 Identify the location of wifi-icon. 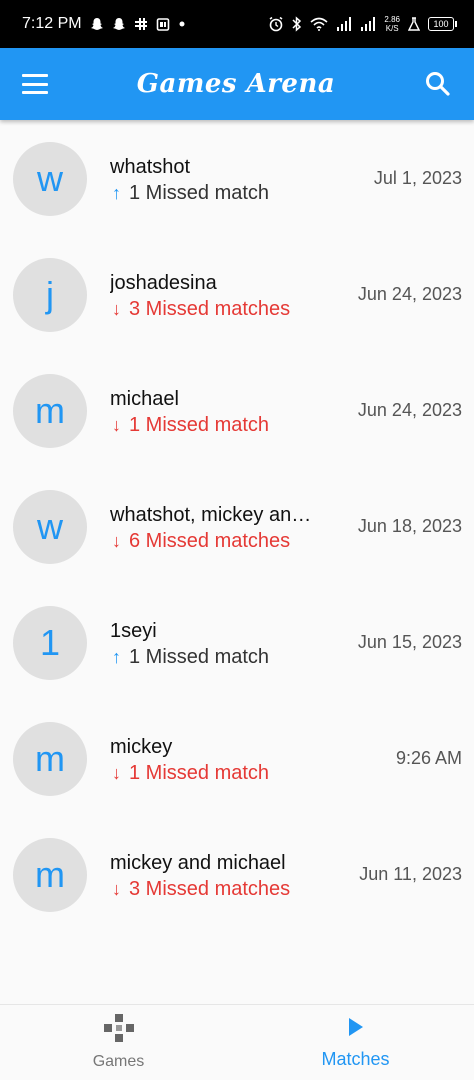
(319, 24).